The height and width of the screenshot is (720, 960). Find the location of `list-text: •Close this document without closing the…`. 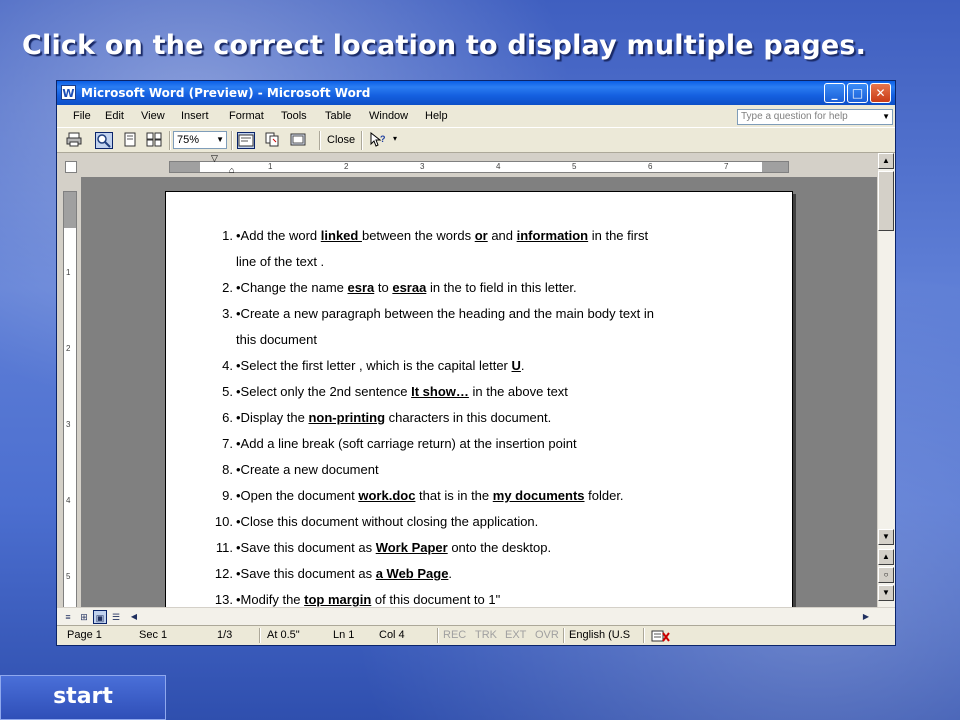

list-text: •Close this document without closing the… is located at coordinates (387, 522).